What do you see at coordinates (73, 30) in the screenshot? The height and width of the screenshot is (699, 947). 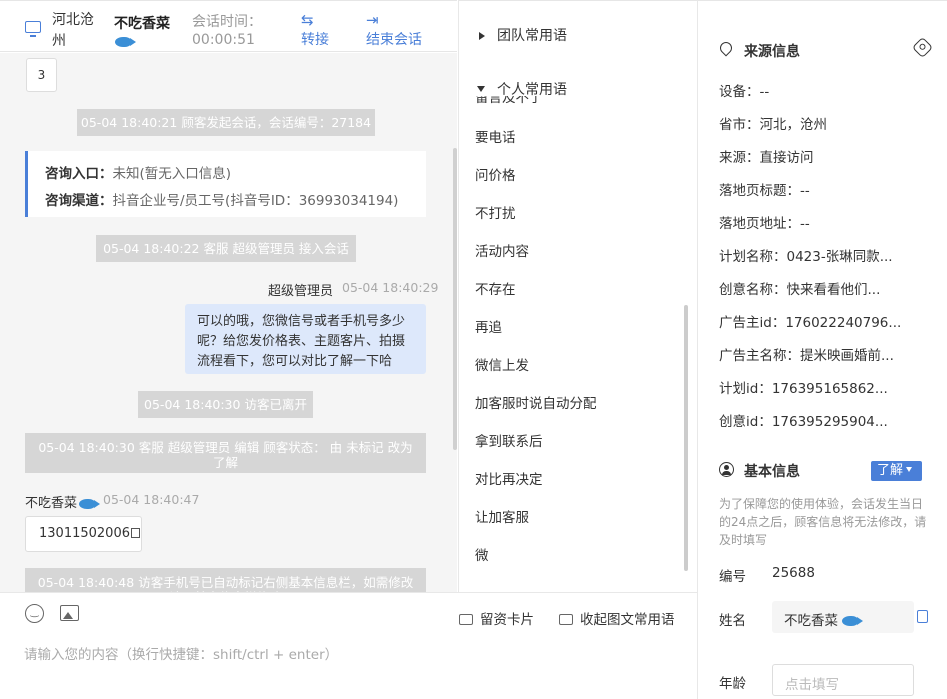 I see `visitor-location: 河北沧州` at bounding box center [73, 30].